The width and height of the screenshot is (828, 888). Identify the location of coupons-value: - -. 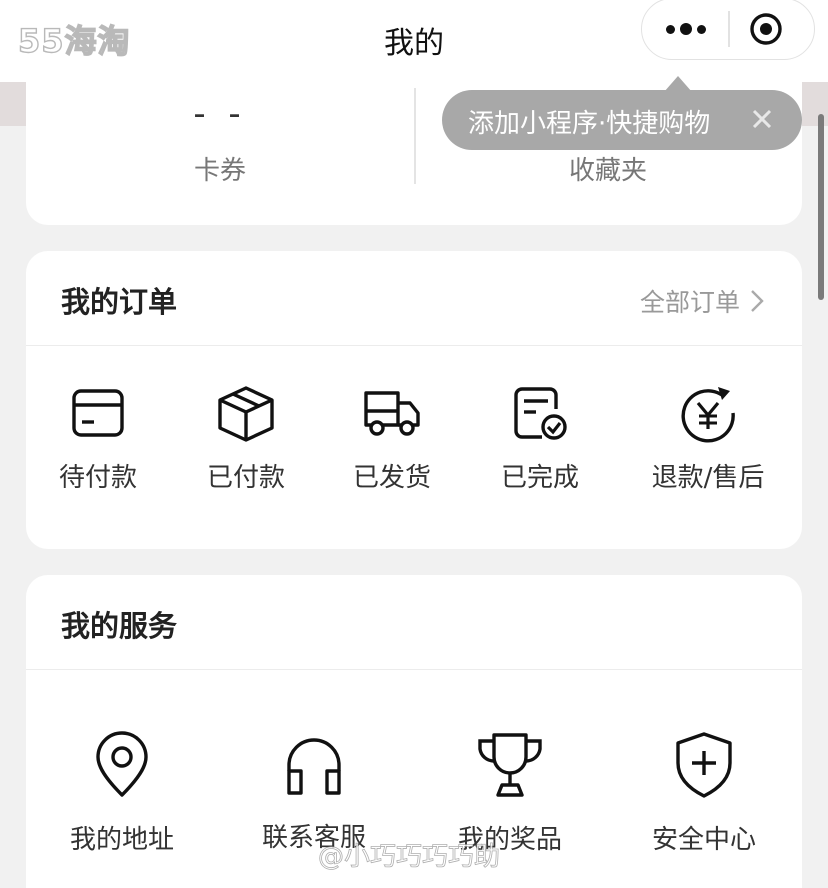
(220, 114).